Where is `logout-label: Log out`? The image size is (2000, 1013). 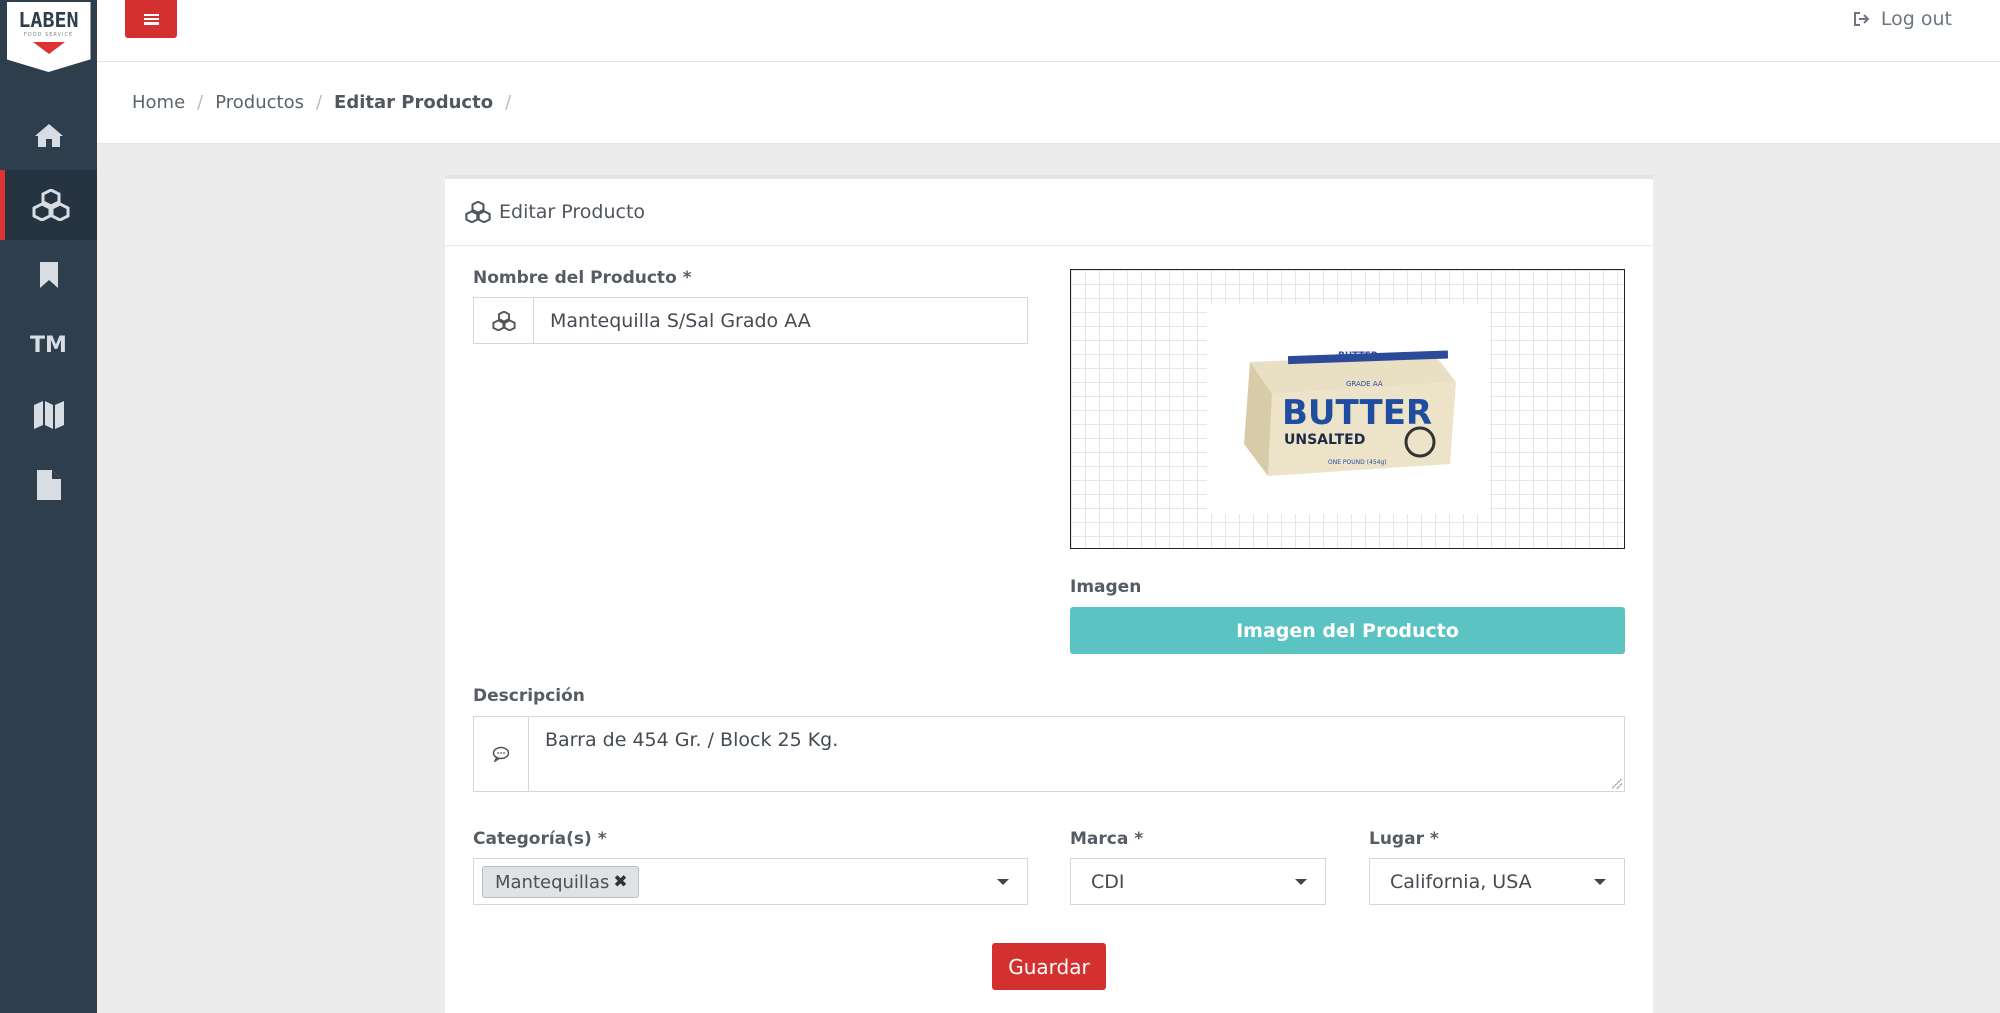 logout-label: Log out is located at coordinates (1916, 19).